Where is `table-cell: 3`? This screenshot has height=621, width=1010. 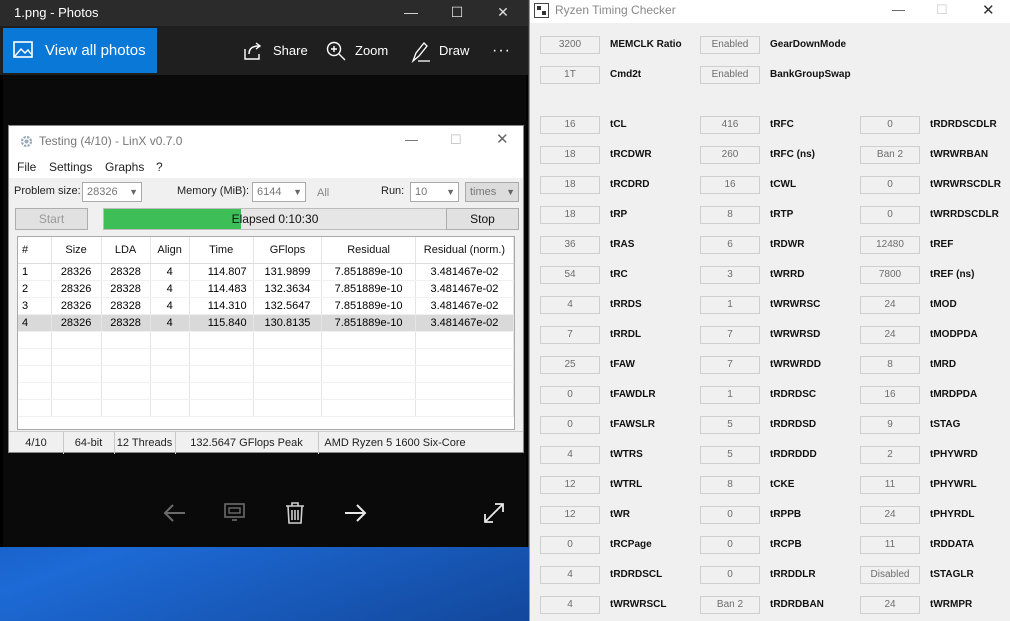
table-cell: 3 is located at coordinates (35, 306).